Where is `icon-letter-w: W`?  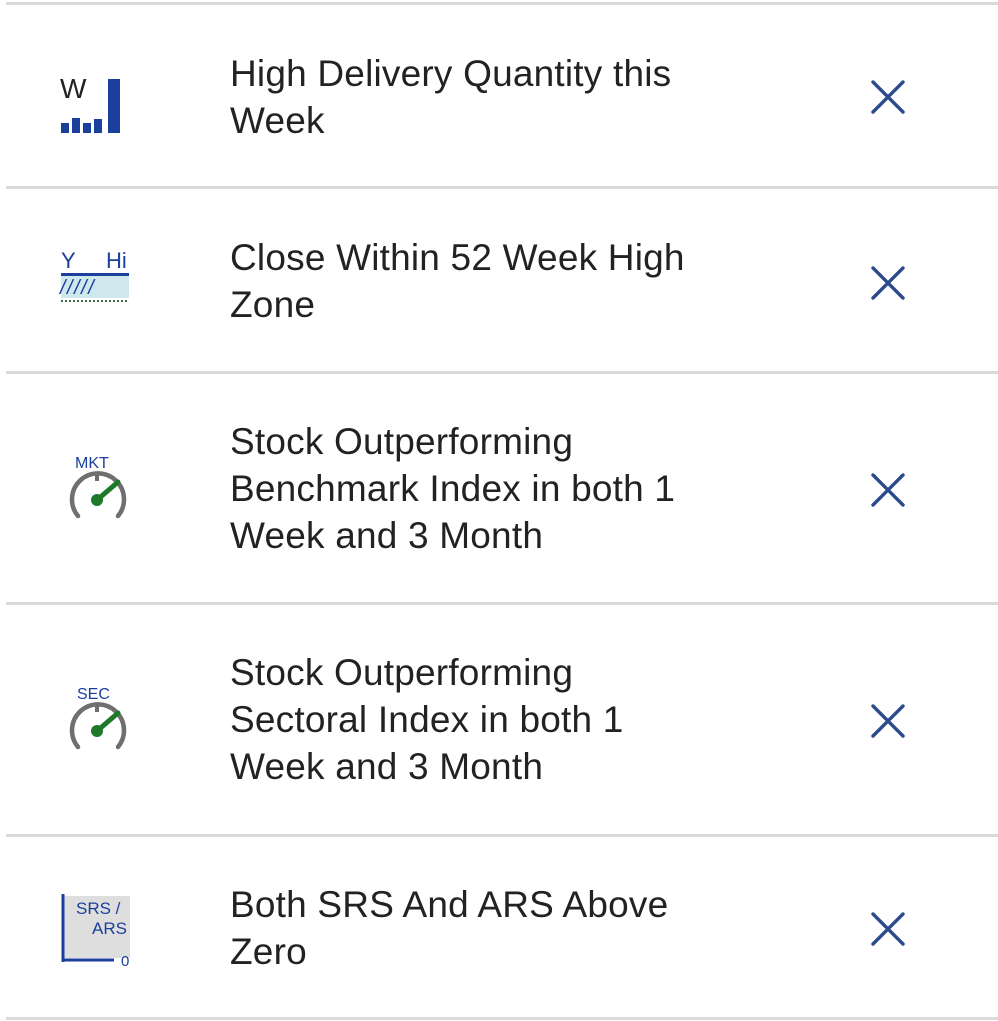 icon-letter-w: W is located at coordinates (73, 88).